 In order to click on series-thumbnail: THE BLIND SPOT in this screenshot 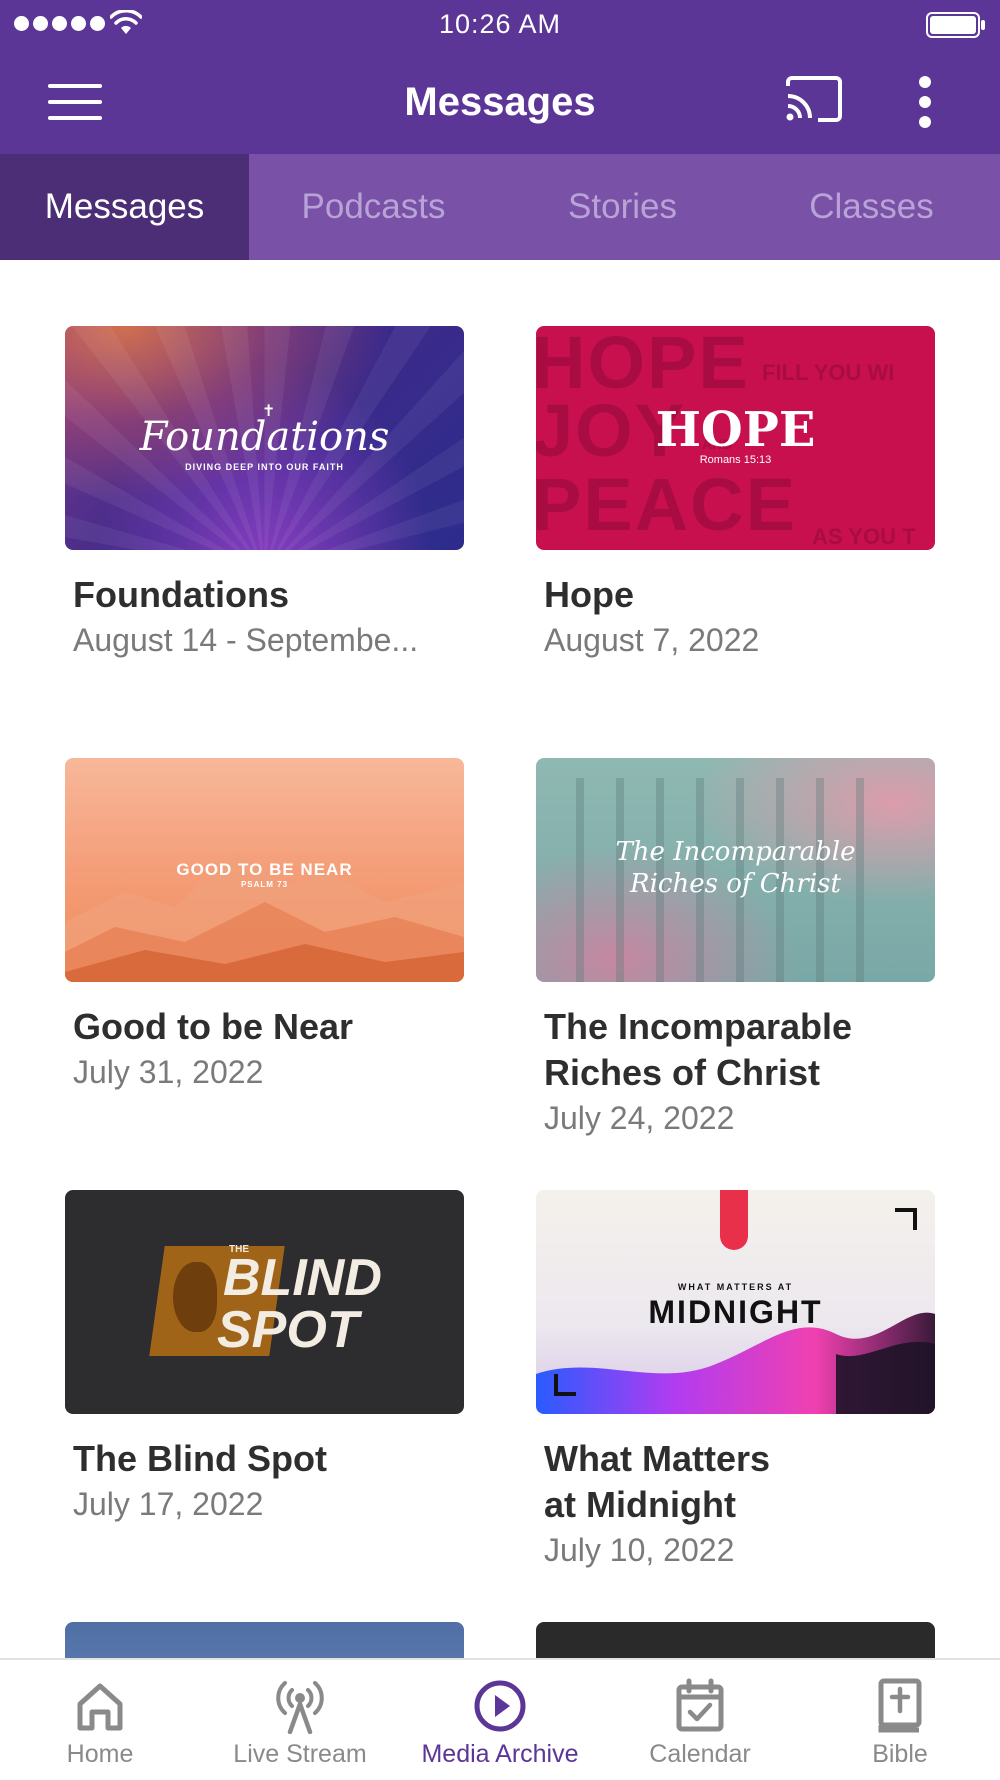, I will do `click(264, 1302)`.